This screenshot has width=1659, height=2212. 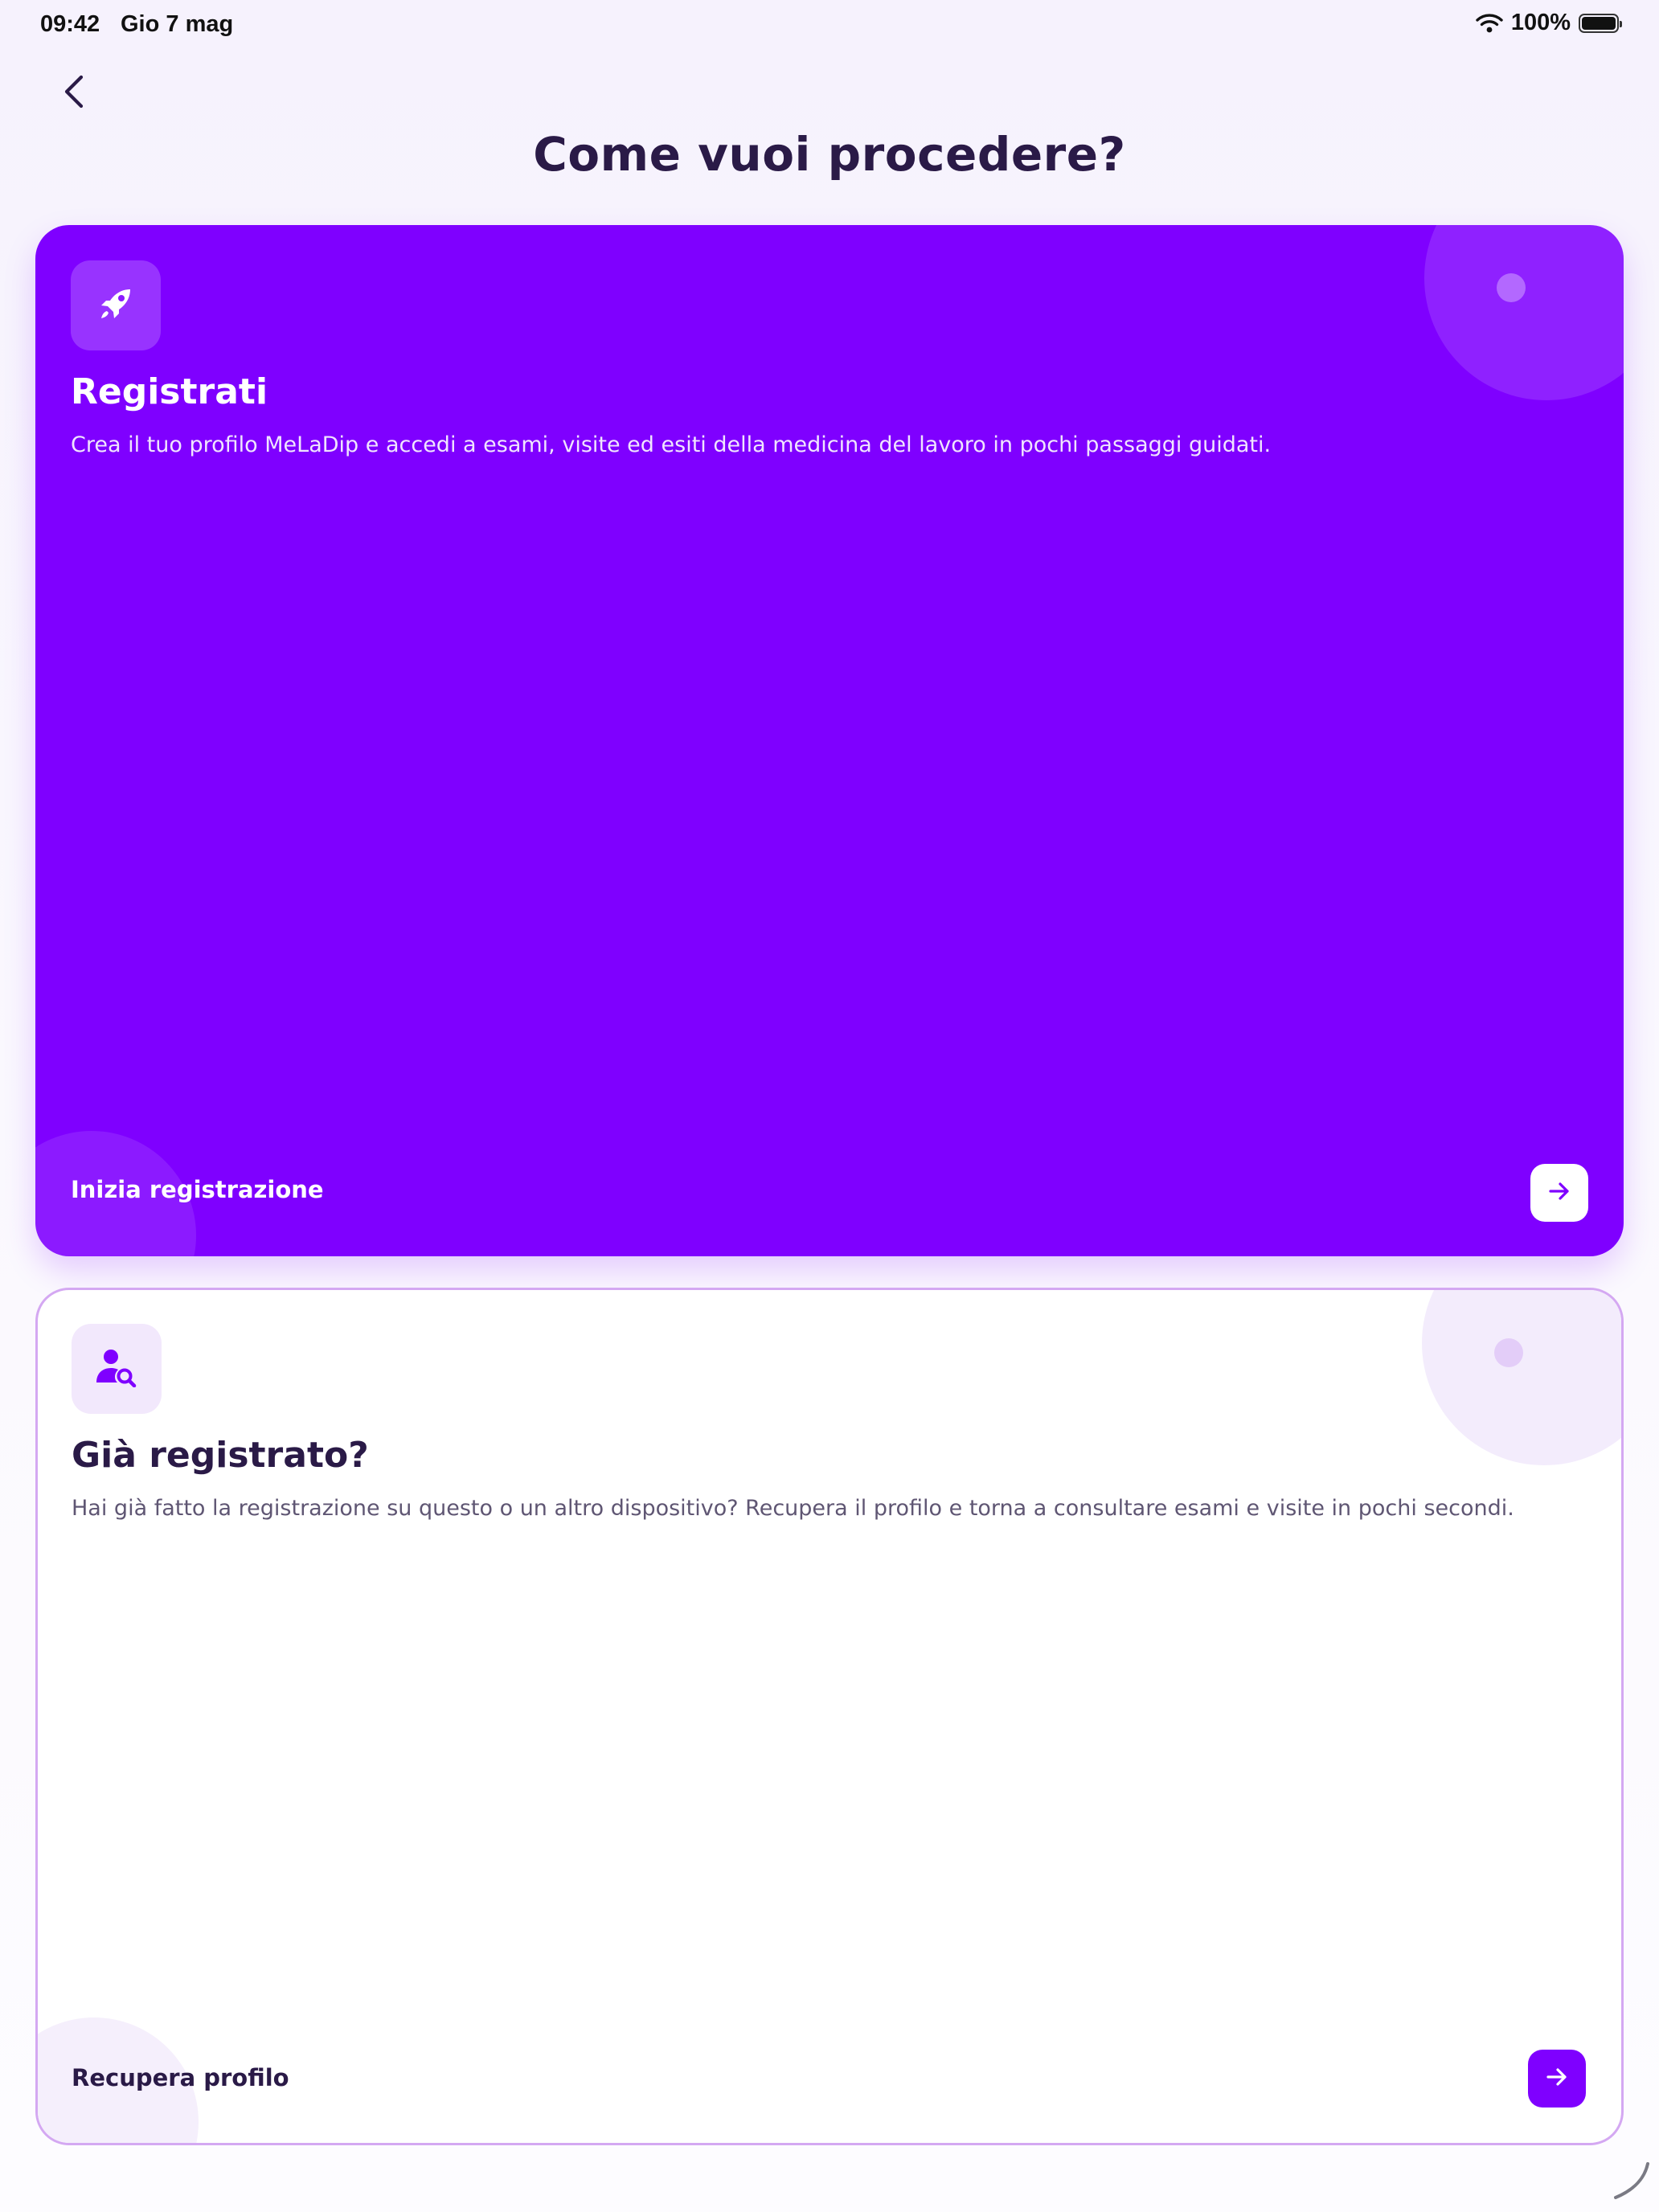 What do you see at coordinates (1631, 2182) in the screenshot?
I see `corner-flourish-icon` at bounding box center [1631, 2182].